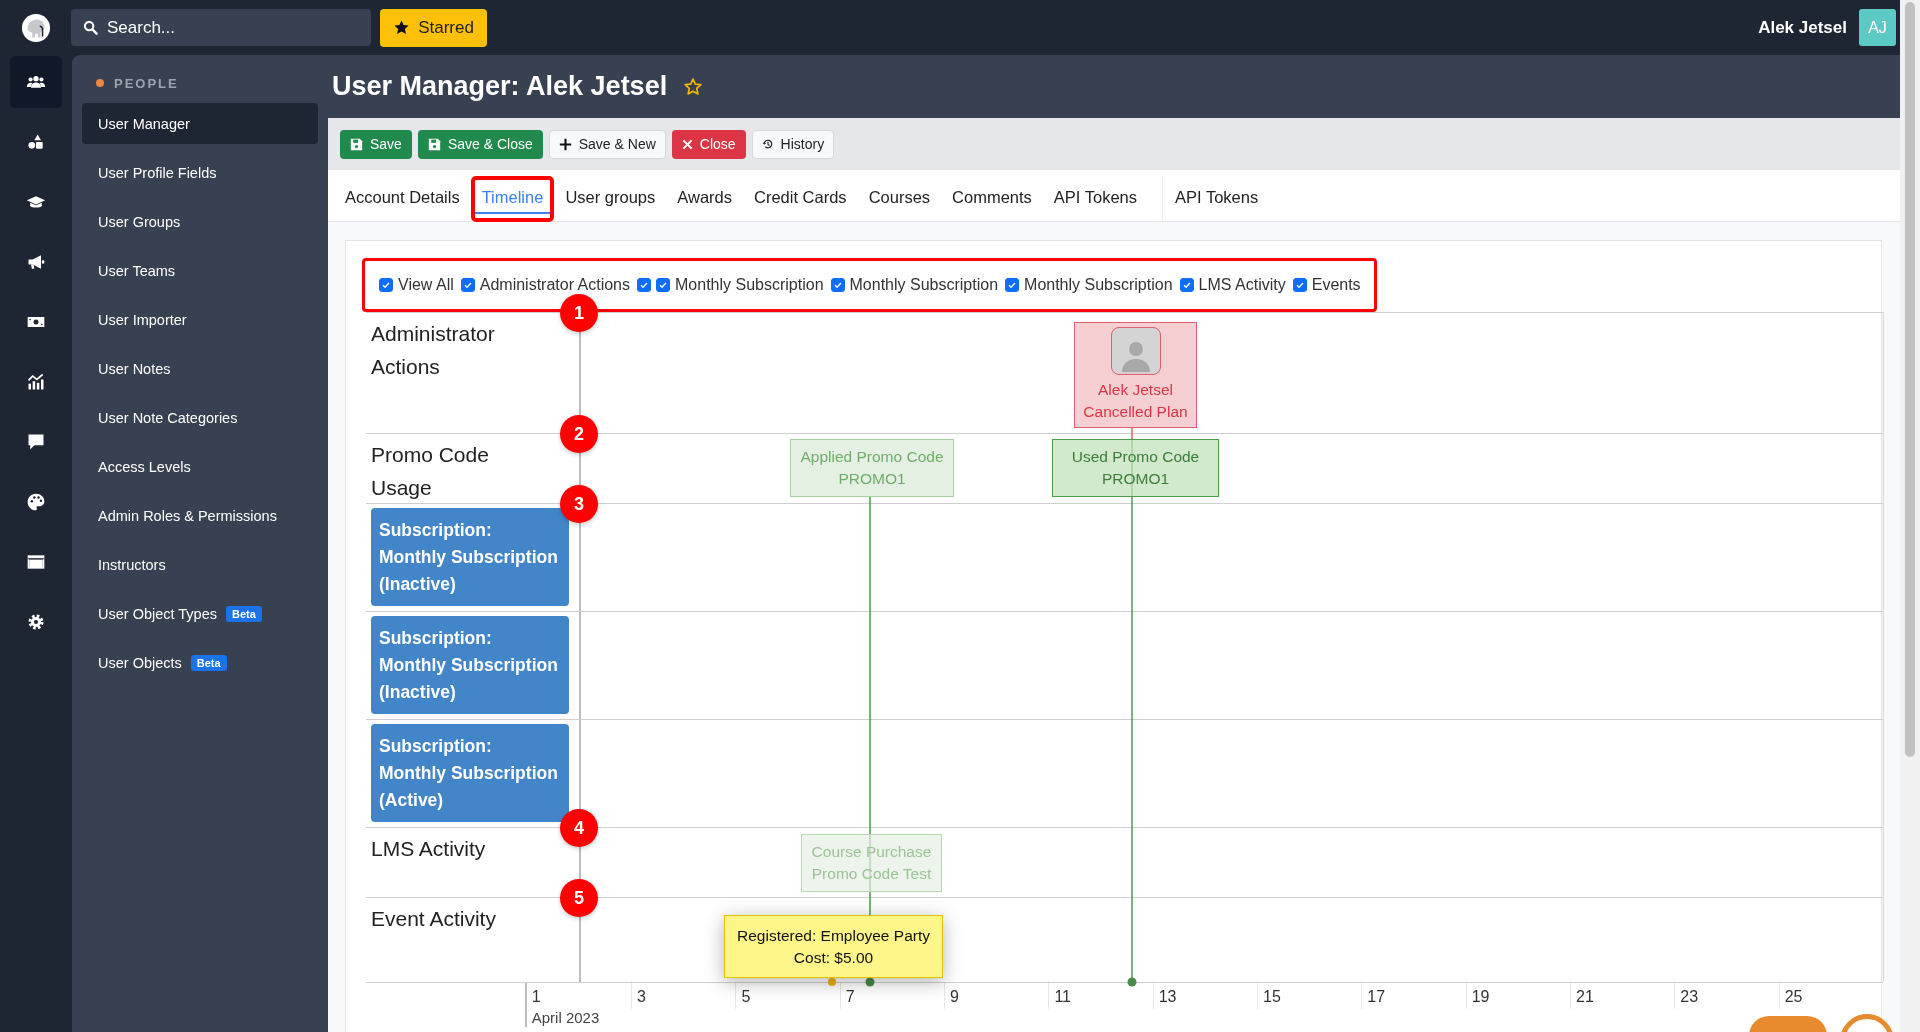 The width and height of the screenshot is (1920, 1032). What do you see at coordinates (470, 773) in the screenshot?
I see `subscription-block: Subscription: Monthly Subscription (Active)` at bounding box center [470, 773].